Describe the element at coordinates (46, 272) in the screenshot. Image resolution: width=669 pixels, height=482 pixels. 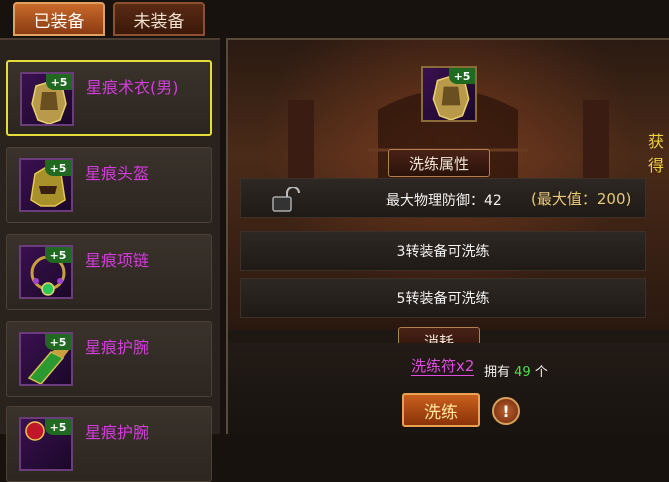
I see `necklace-icon: +5` at that location.